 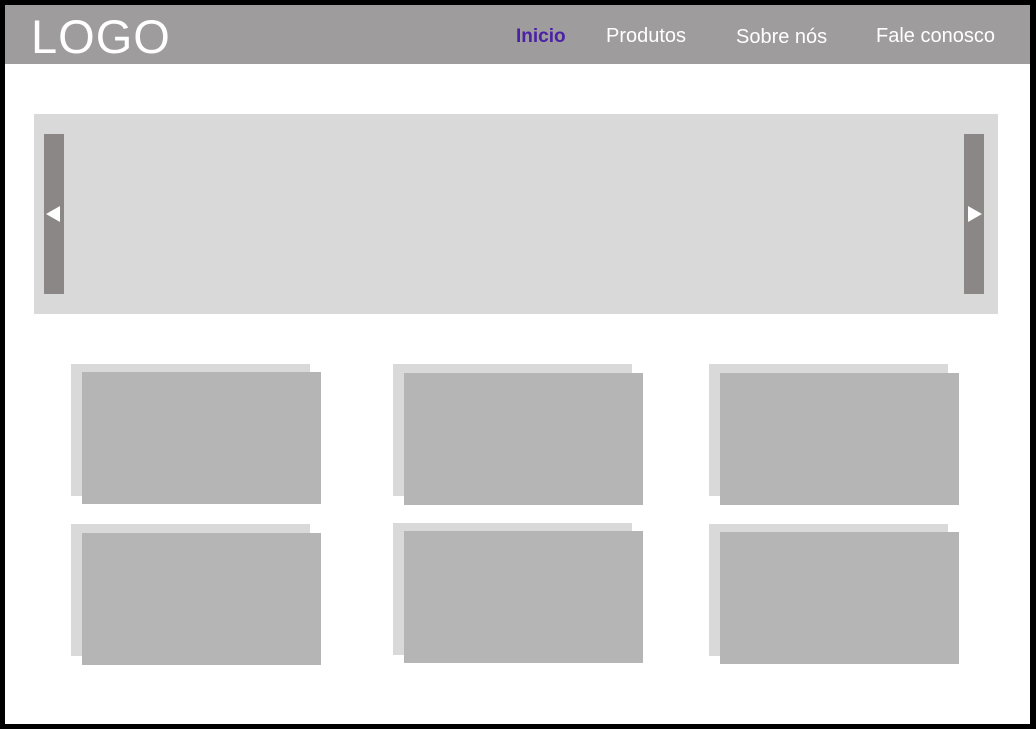 I want to click on carousel-next-button, so click(x=974, y=214).